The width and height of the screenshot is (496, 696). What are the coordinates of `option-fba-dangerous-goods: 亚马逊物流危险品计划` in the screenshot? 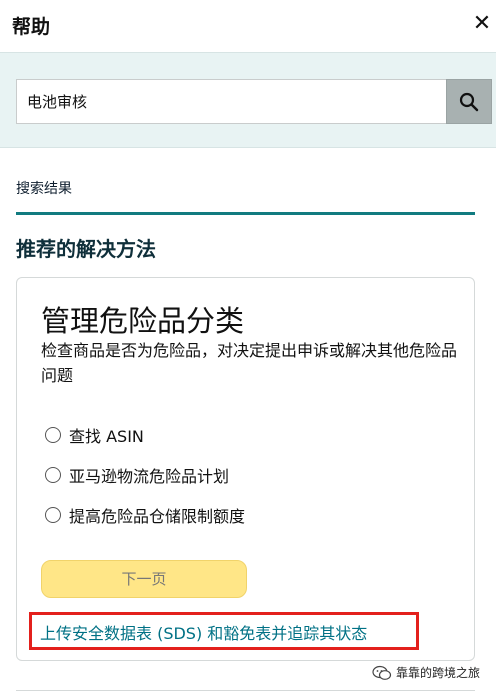 It's located at (137, 475).